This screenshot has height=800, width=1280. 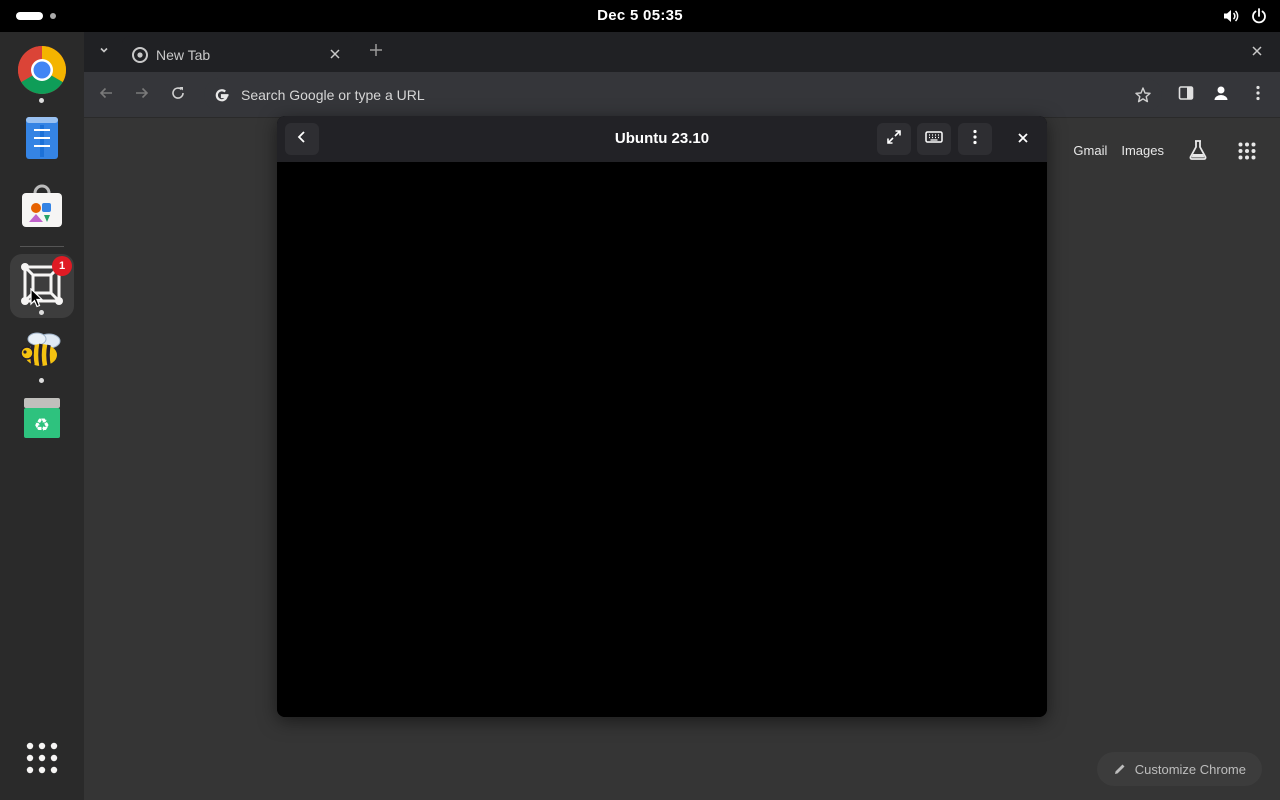 I want to click on reload-icon, so click(x=178, y=95).